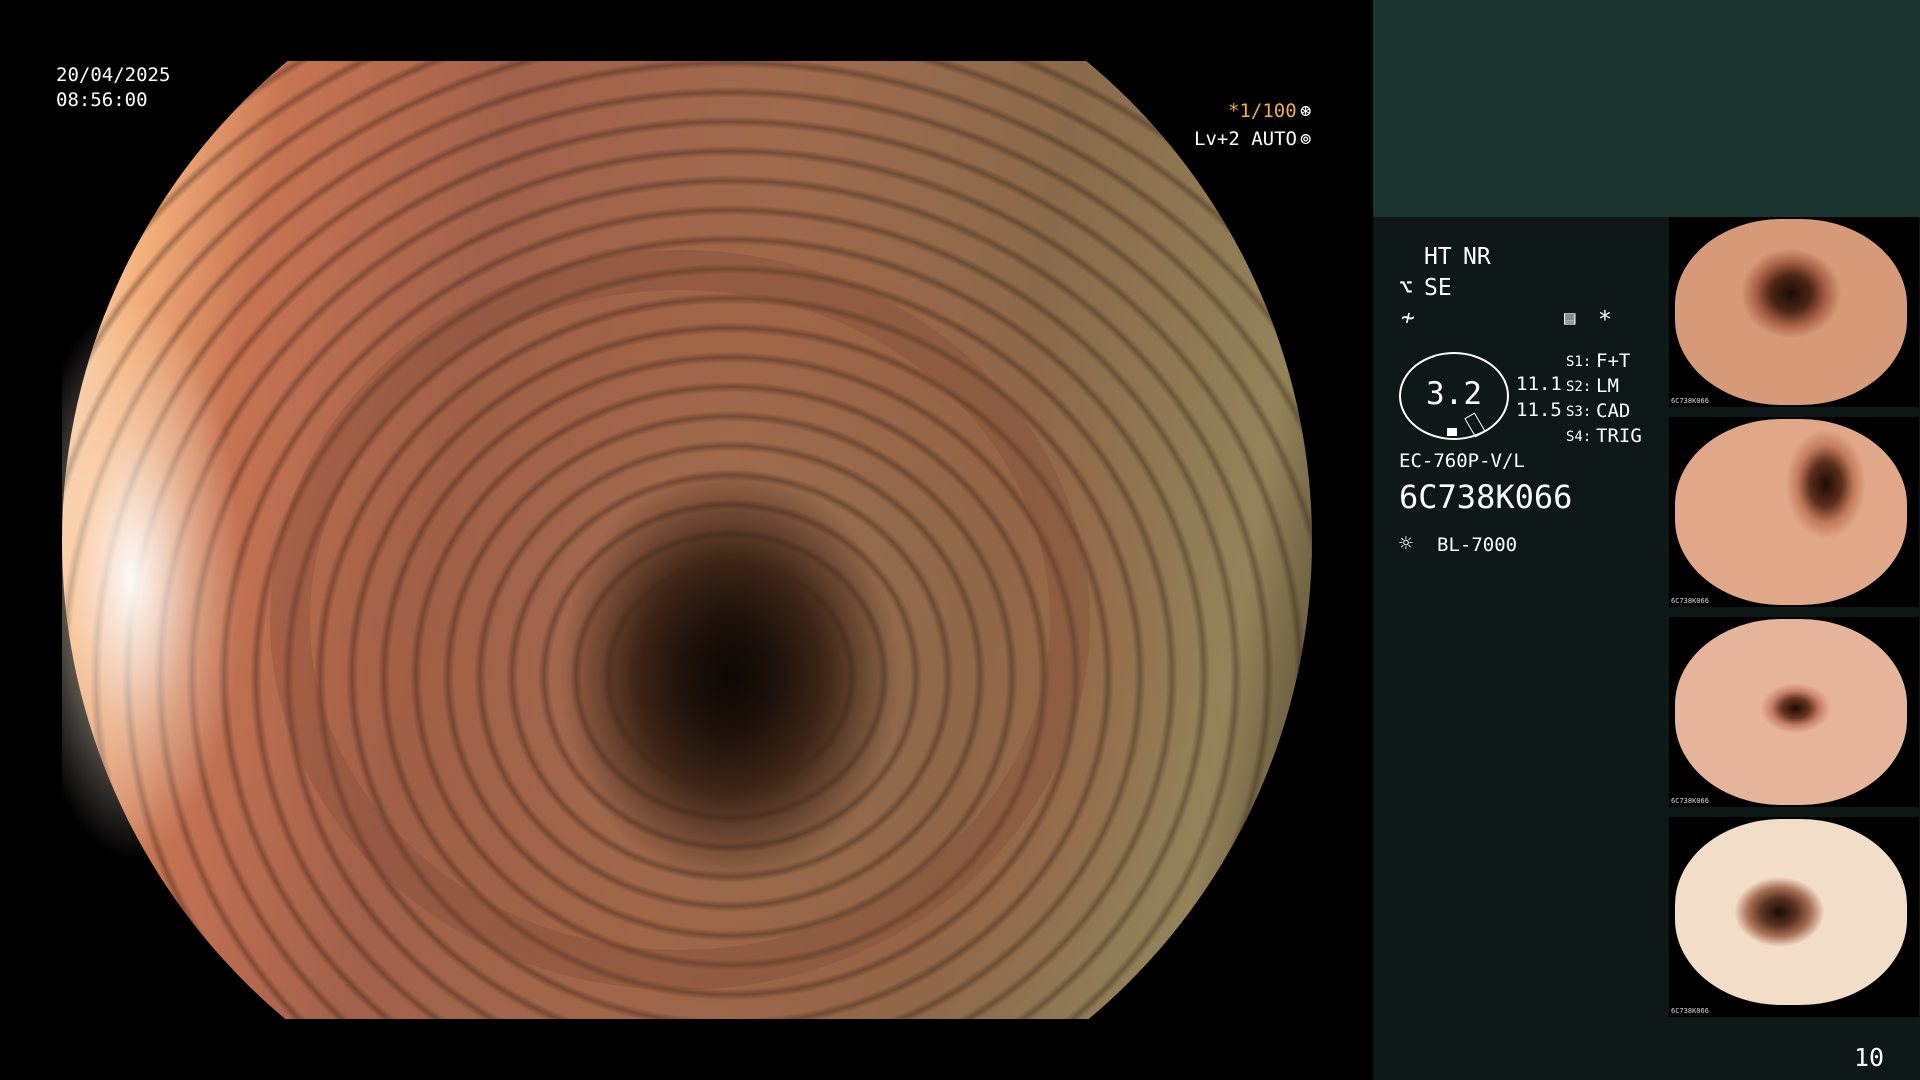 The image size is (1920, 1080). I want to click on frequency-icon: ≁, so click(1408, 318).